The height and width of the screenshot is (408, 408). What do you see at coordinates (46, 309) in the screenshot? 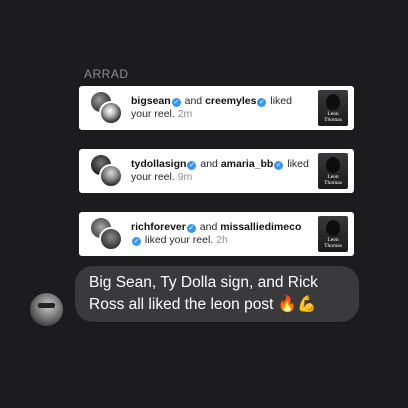
I see `sender-avatar` at bounding box center [46, 309].